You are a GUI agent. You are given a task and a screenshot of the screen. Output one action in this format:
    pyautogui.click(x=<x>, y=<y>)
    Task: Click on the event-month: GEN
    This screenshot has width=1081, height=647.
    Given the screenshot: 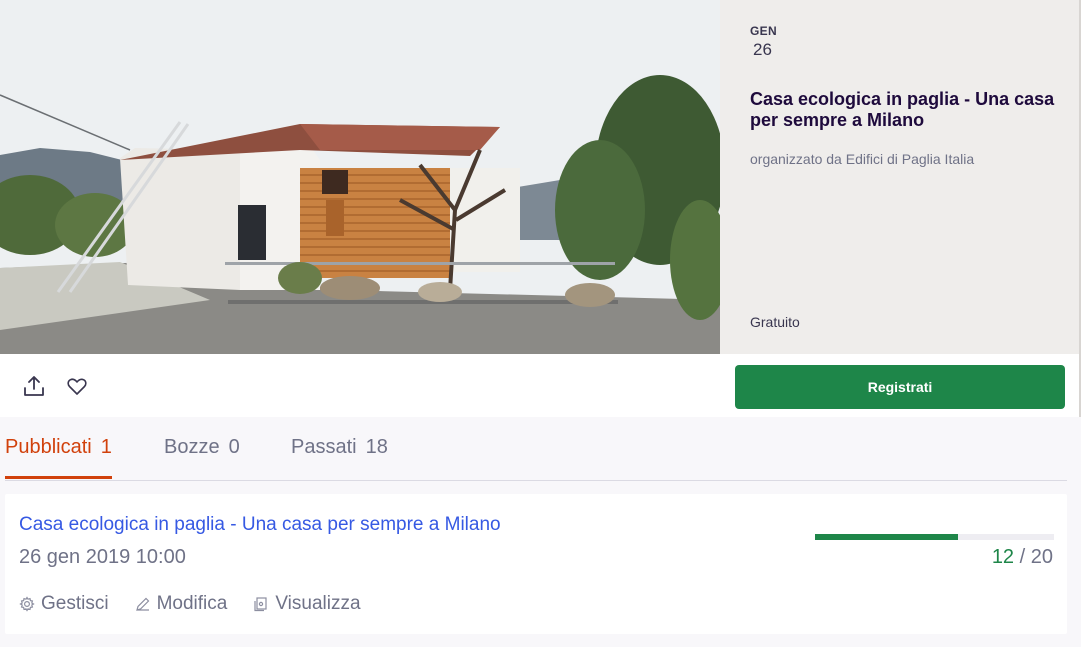 What is the action you would take?
    pyautogui.click(x=763, y=31)
    